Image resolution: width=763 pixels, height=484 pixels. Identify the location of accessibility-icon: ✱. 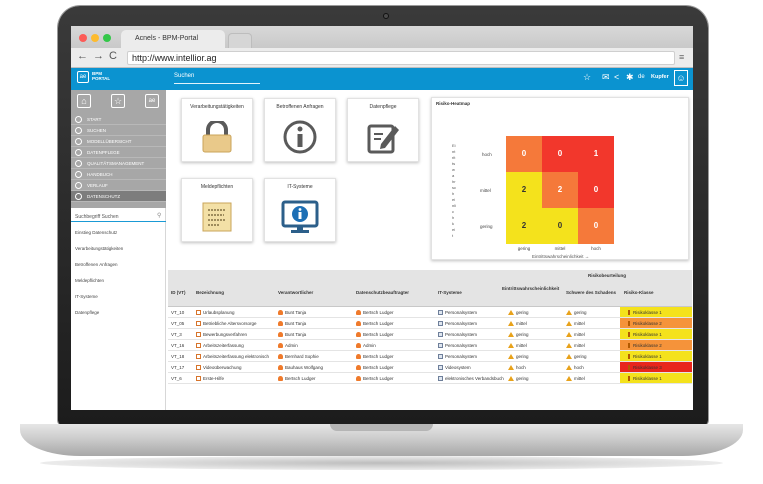
(630, 77).